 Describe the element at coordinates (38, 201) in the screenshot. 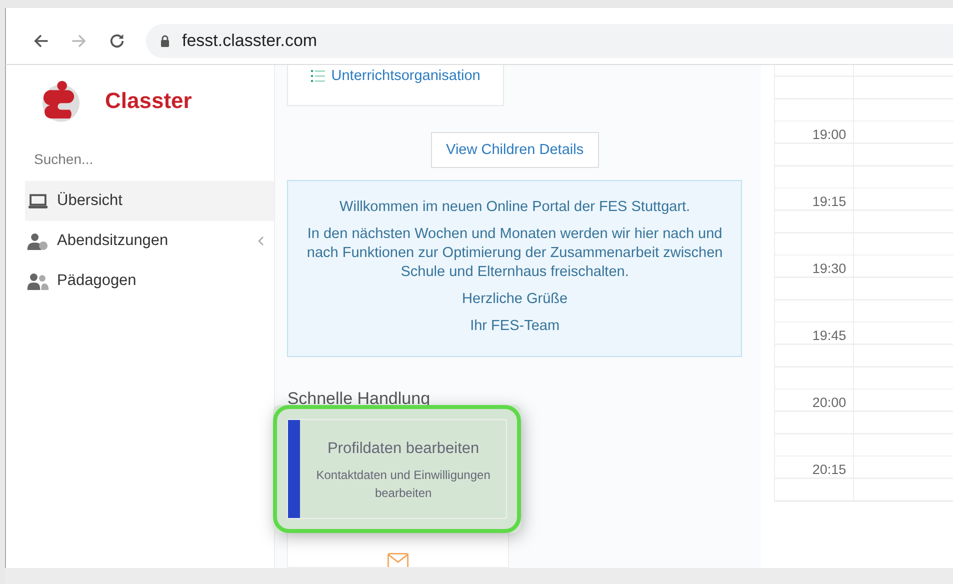

I see `laptop-icon` at that location.